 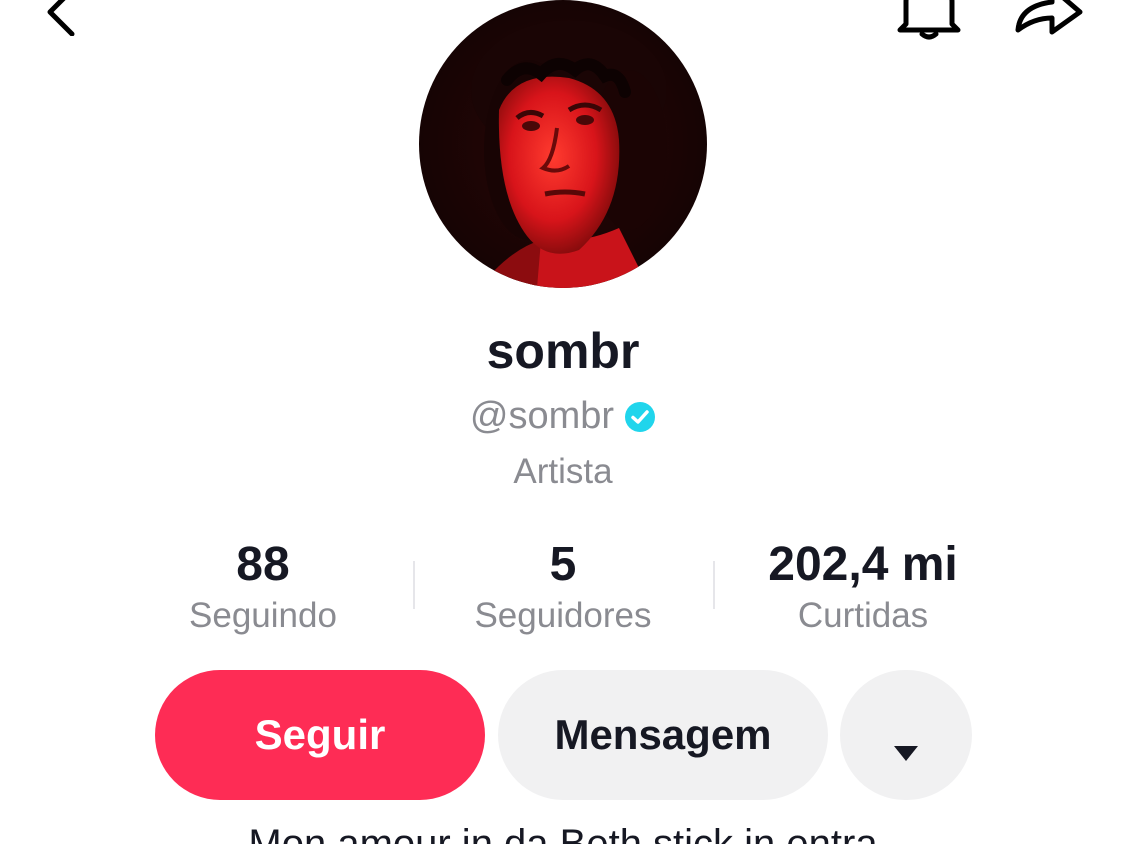 What do you see at coordinates (61, 18) in the screenshot?
I see `back-icon` at bounding box center [61, 18].